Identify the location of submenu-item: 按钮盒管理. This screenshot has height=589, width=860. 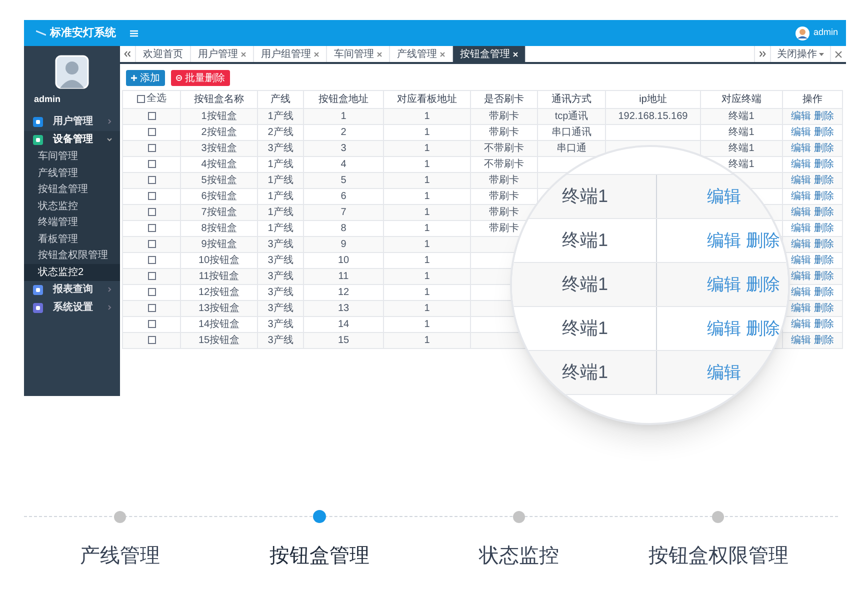
(72, 190).